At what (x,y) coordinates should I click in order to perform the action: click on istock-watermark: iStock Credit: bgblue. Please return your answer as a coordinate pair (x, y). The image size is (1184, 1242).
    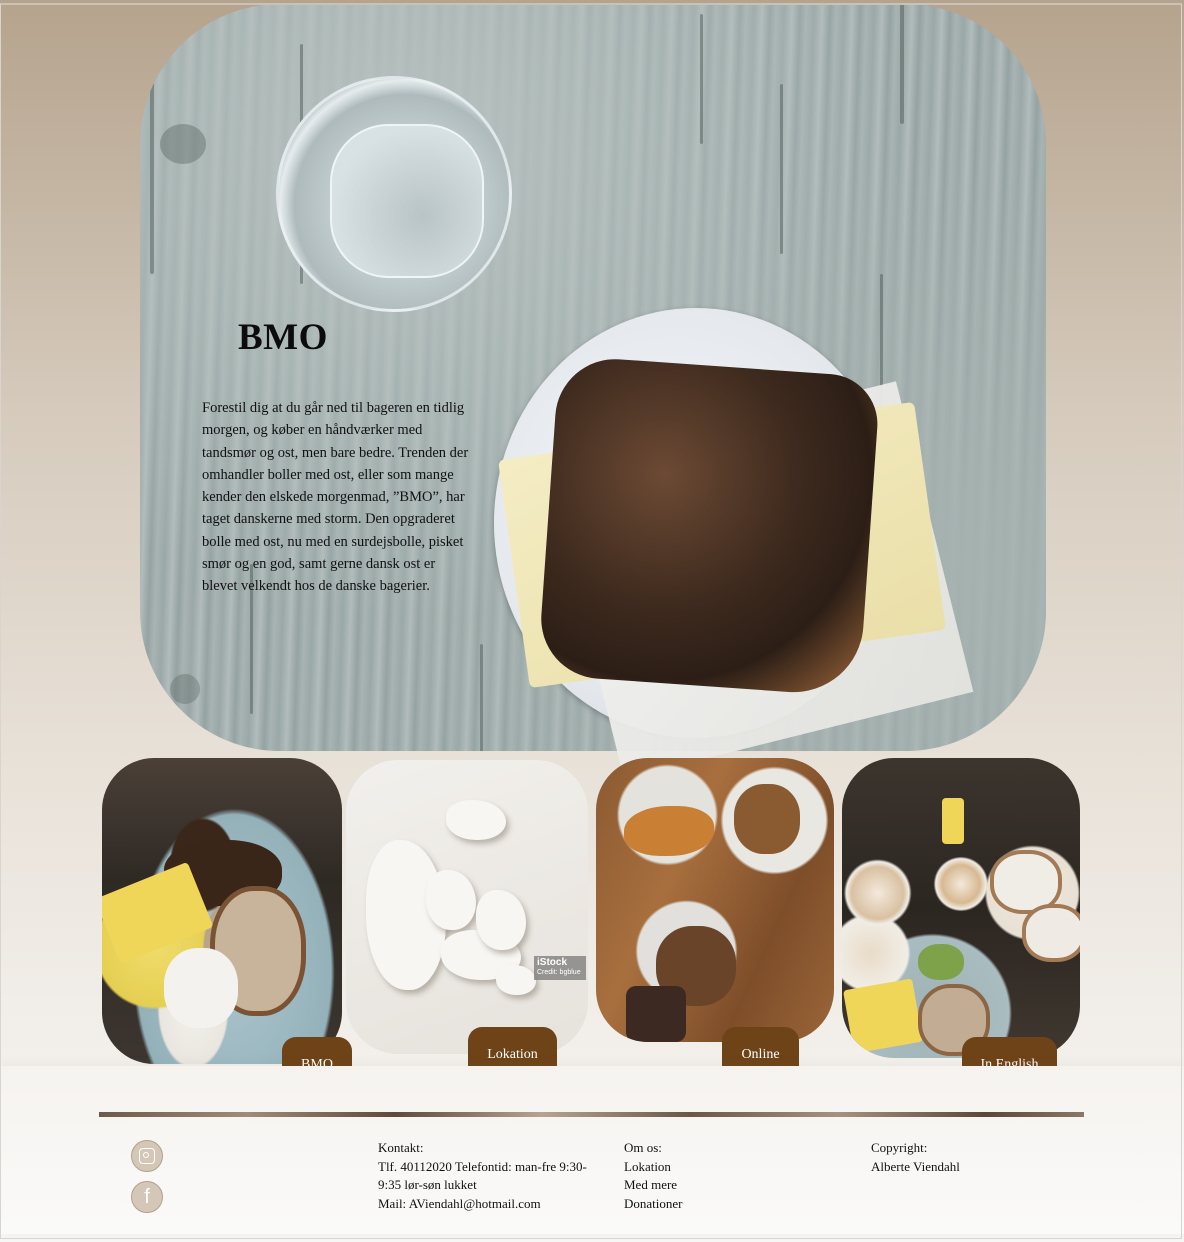
    Looking at the image, I should click on (560, 968).